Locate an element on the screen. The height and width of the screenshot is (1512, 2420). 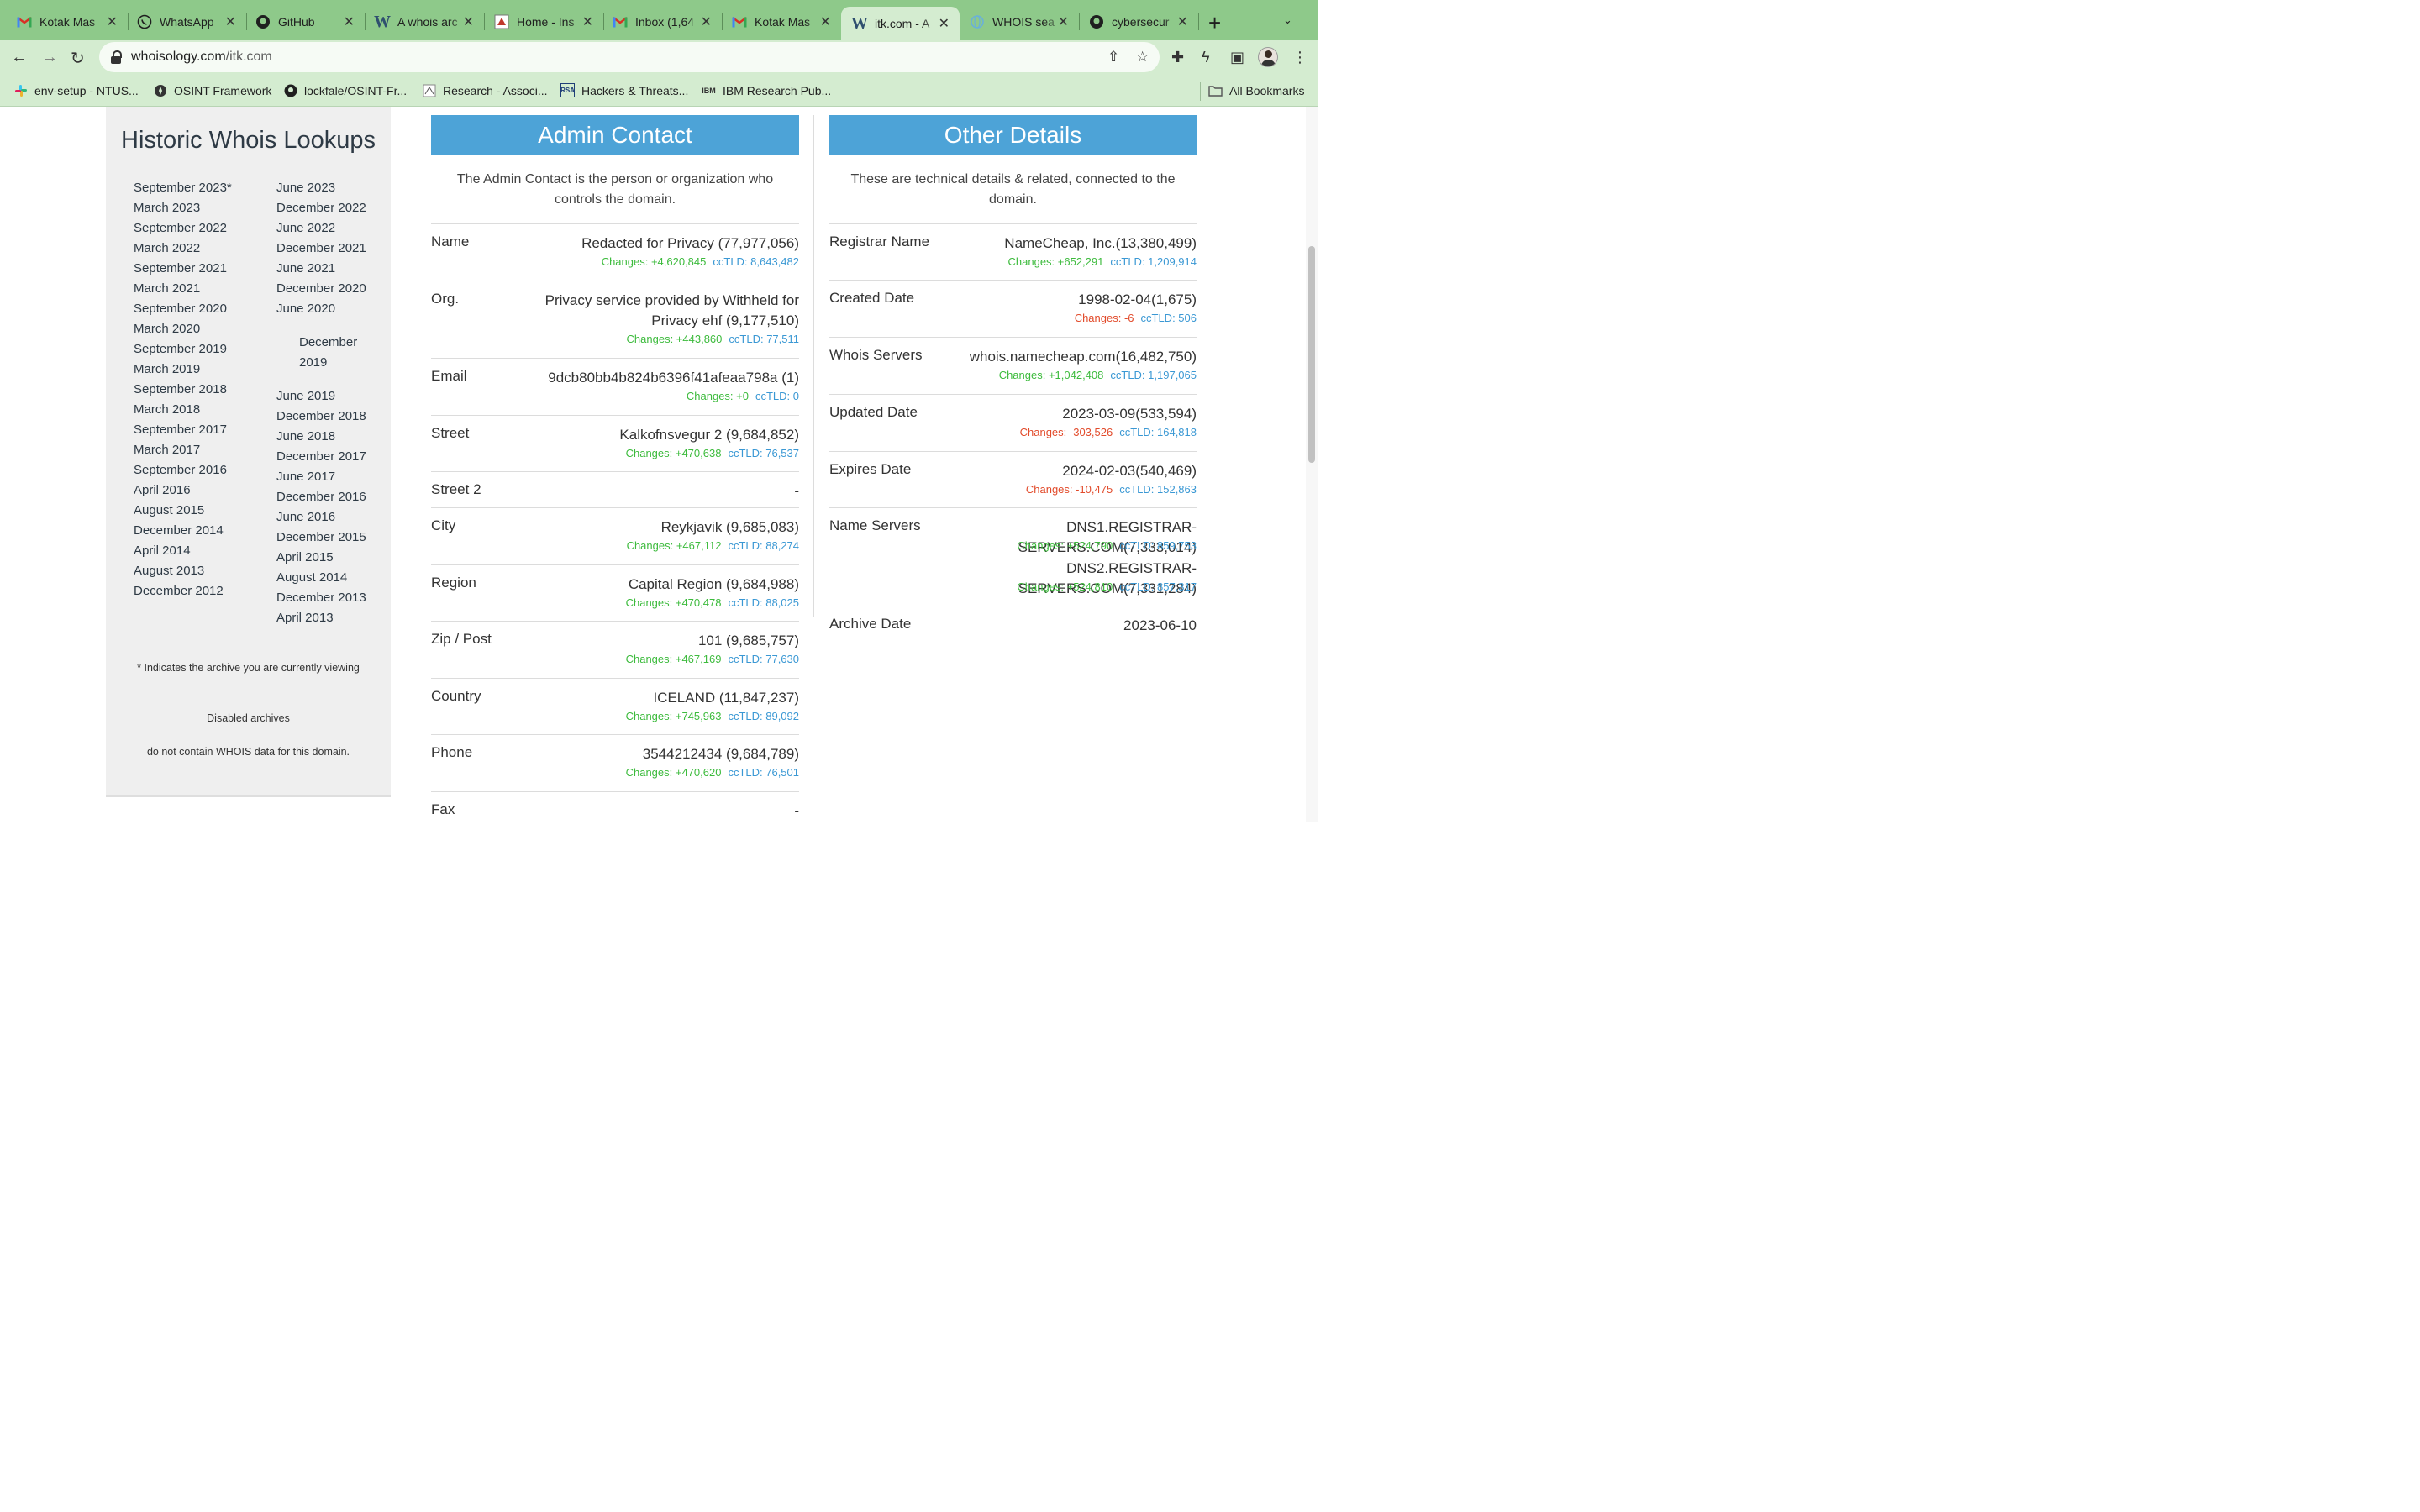
changes-count: Changes: -303,526 is located at coordinates (1066, 432).